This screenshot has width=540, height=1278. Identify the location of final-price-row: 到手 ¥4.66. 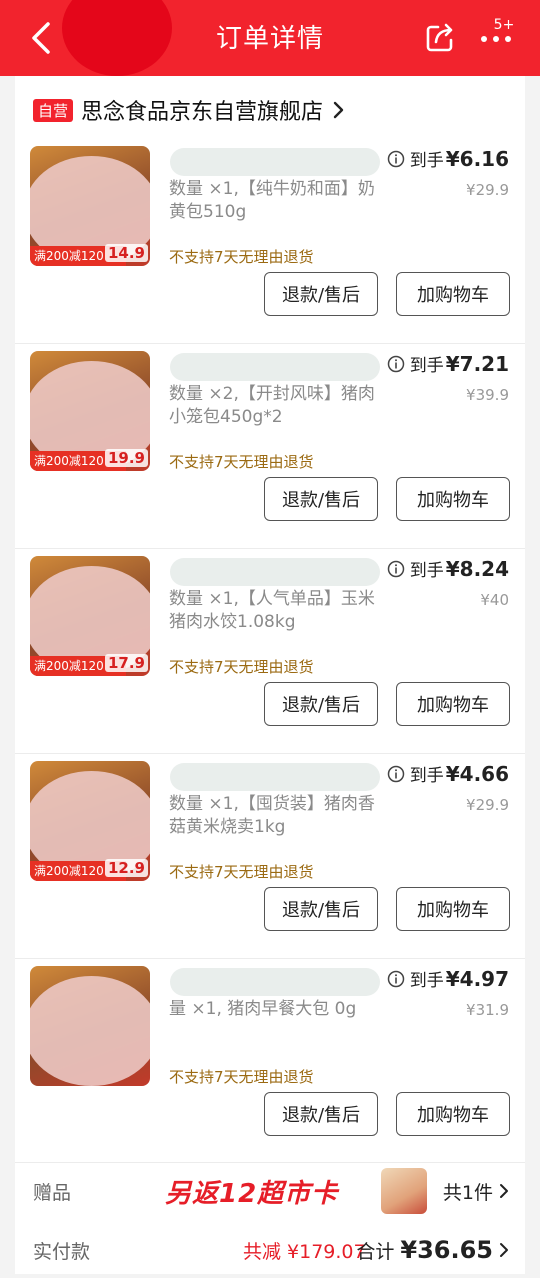
(448, 773).